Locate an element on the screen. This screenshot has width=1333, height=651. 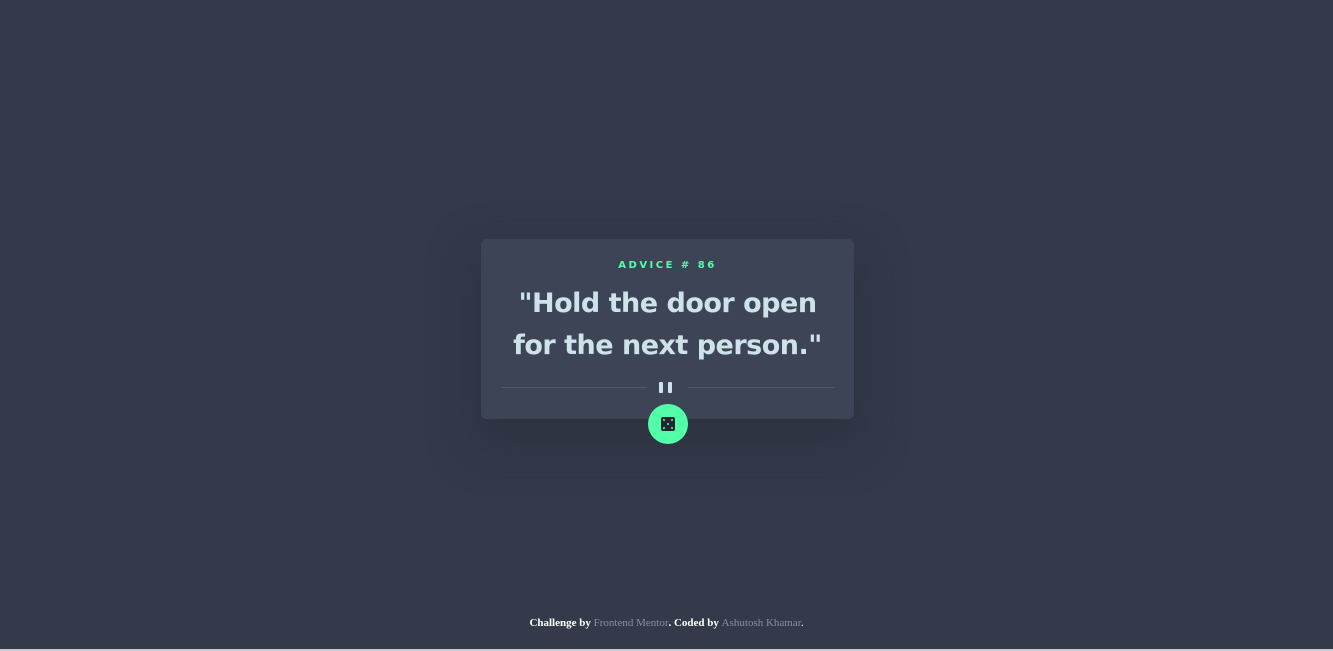
dice-icon is located at coordinates (668, 424).